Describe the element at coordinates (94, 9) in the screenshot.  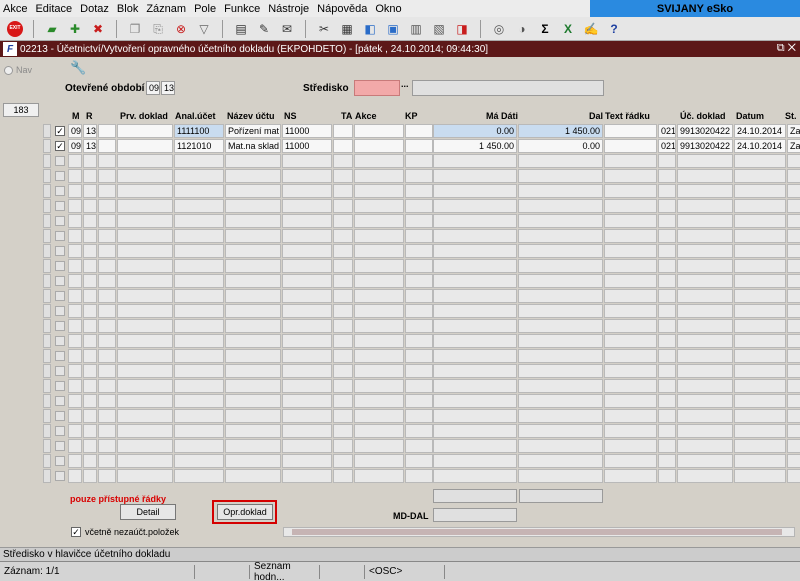
I see `menu-dotaz: Dotaz` at that location.